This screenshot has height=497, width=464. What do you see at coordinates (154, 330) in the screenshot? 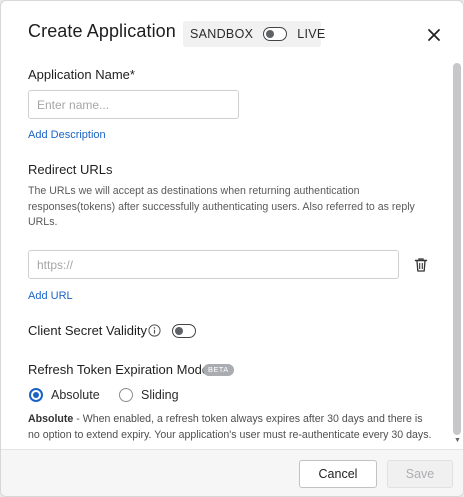
I see `info-icon` at bounding box center [154, 330].